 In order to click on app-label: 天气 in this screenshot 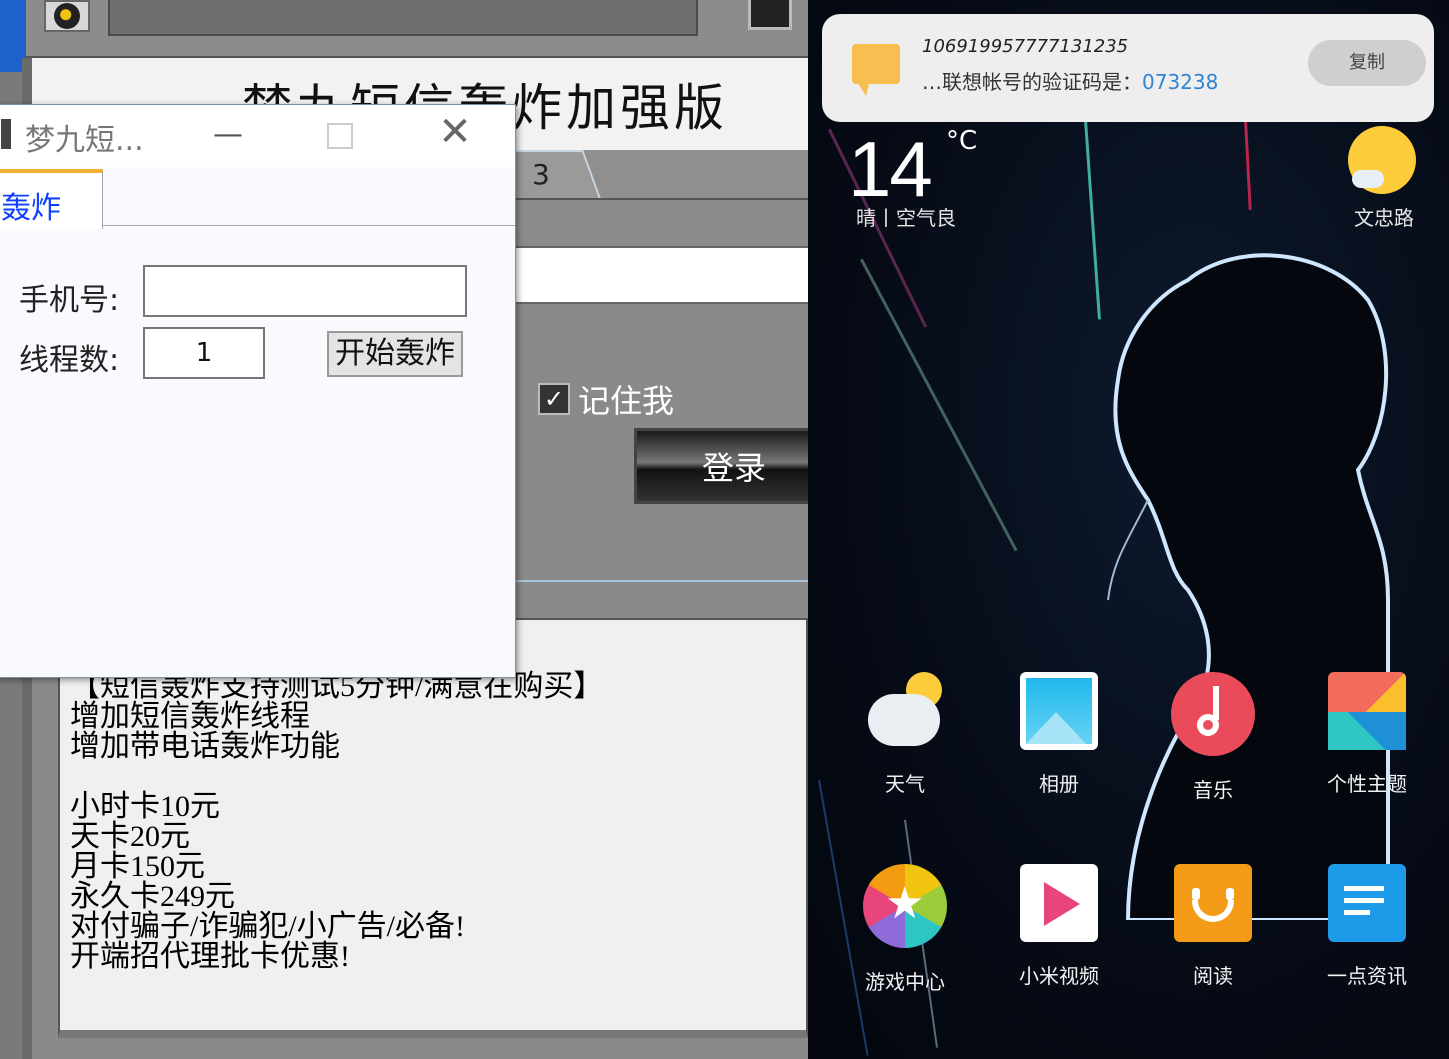, I will do `click(905, 784)`.